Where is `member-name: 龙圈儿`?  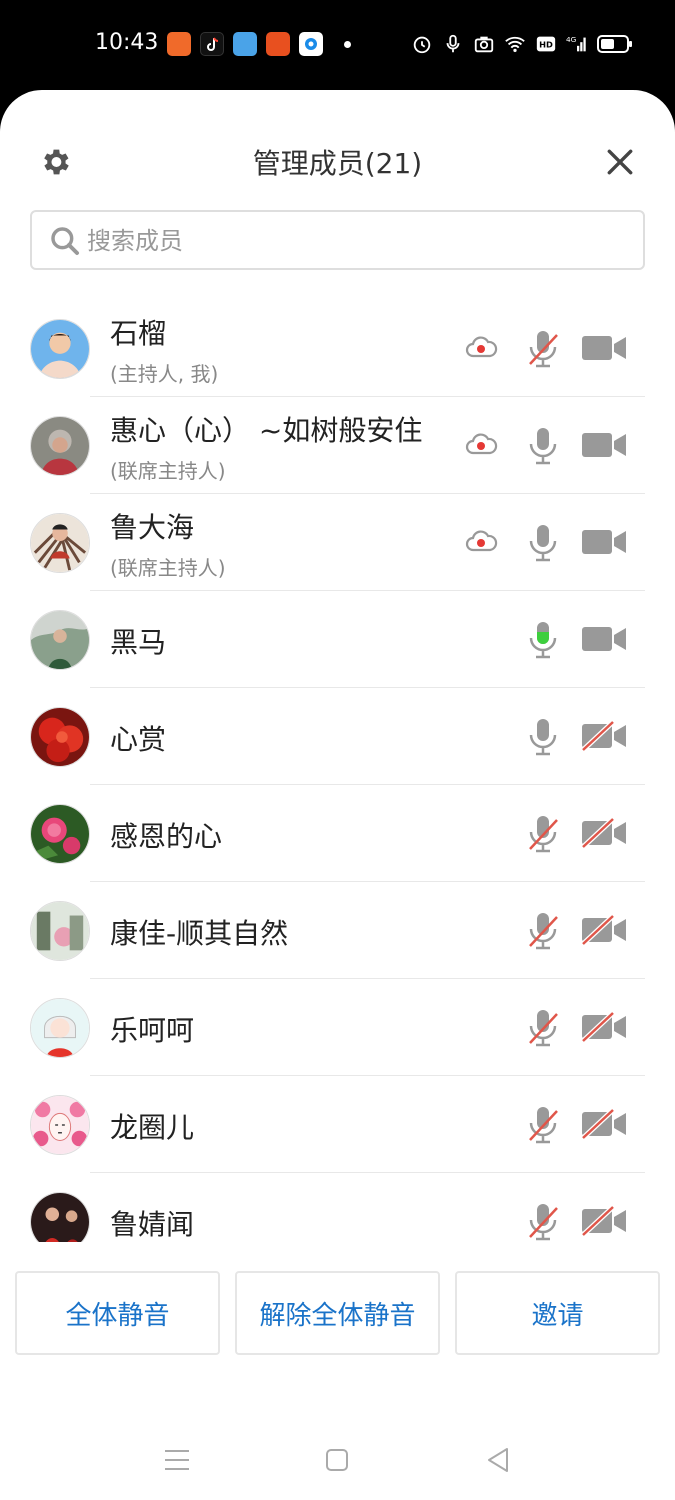 member-name: 龙圈儿 is located at coordinates (152, 1127).